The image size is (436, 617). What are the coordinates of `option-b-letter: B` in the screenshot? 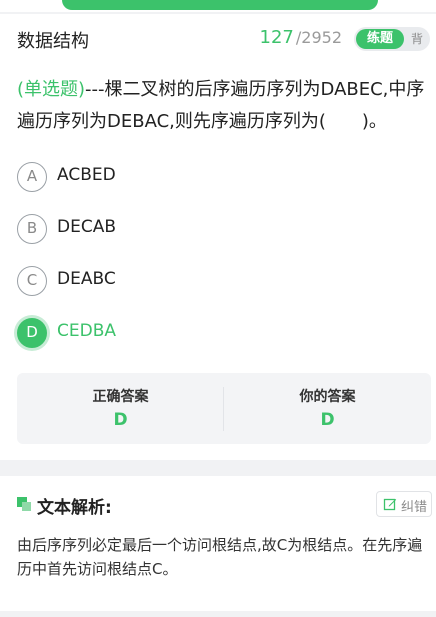 It's located at (32, 229).